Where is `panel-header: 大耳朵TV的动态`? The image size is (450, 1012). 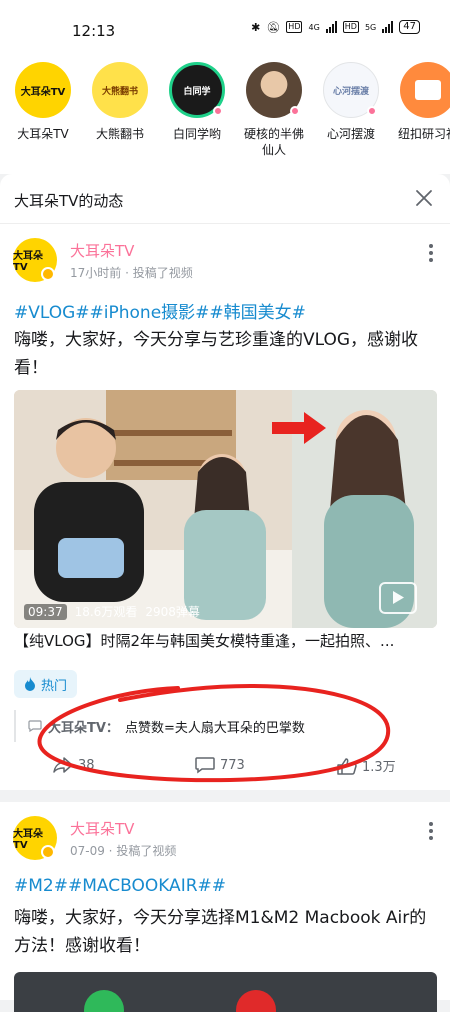
panel-header: 大耳朵TV的动态 is located at coordinates (225, 199).